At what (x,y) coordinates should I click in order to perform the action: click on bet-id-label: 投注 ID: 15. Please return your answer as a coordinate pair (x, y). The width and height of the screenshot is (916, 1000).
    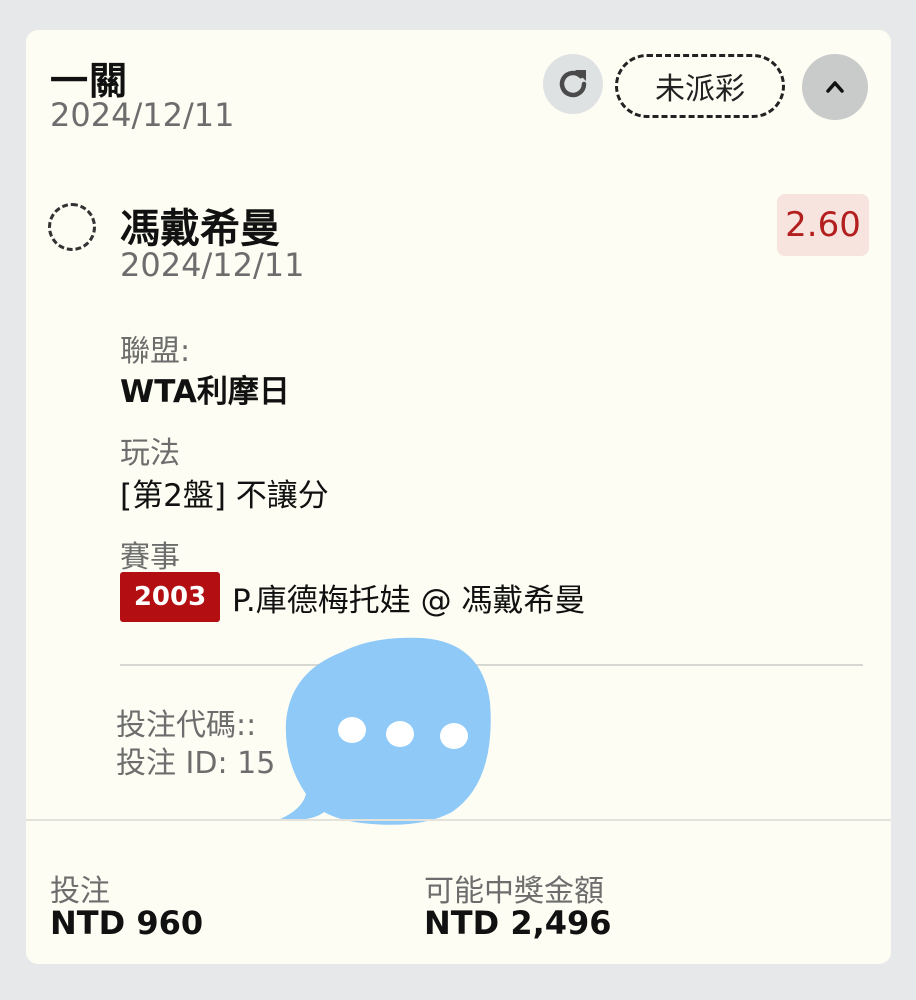
    Looking at the image, I should click on (196, 763).